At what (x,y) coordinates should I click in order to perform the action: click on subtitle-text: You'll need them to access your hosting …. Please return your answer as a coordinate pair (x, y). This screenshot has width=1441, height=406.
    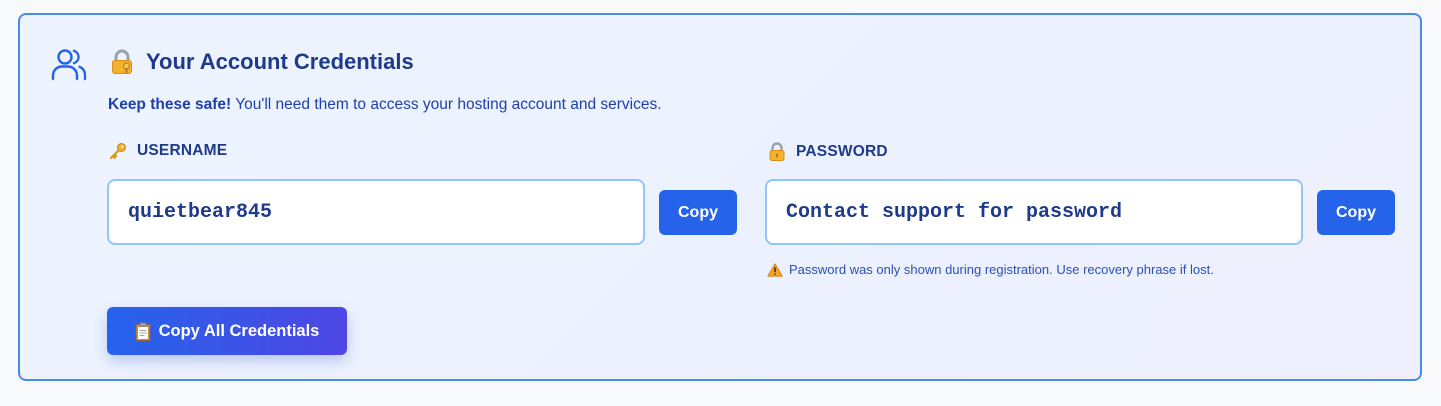
    Looking at the image, I should click on (446, 104).